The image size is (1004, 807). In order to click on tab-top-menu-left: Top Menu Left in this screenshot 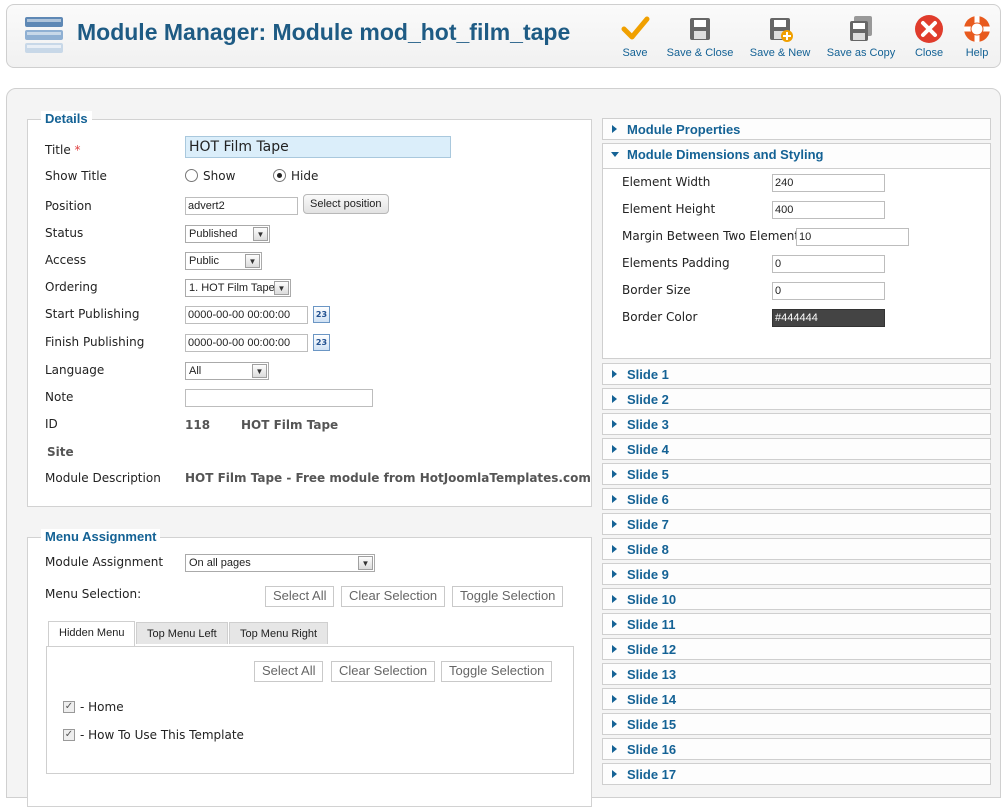, I will do `click(182, 633)`.